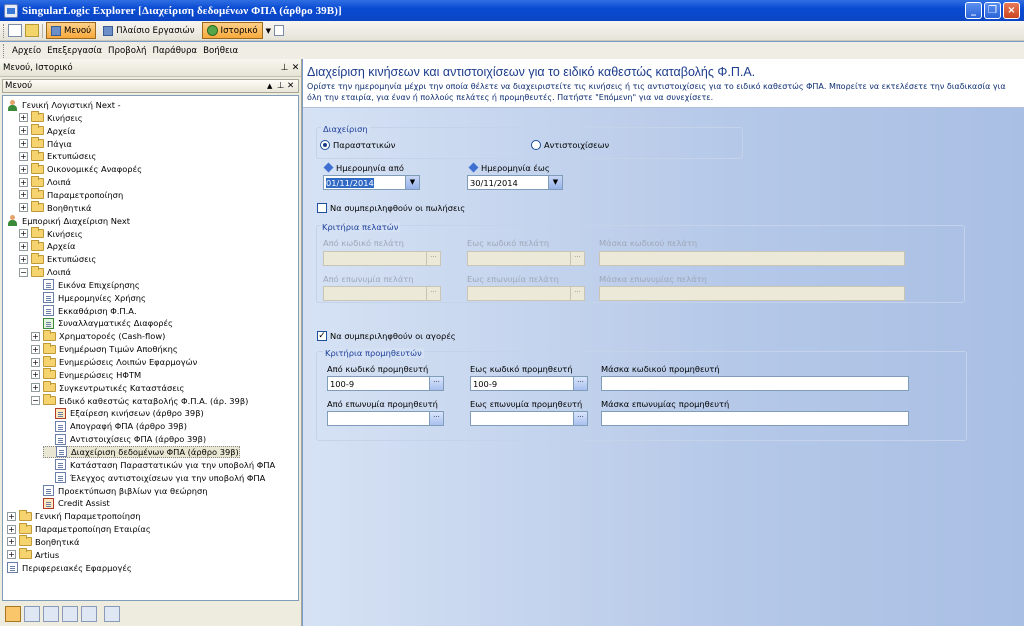 The image size is (1024, 626). What do you see at coordinates (98, 335) in the screenshot?
I see `tree-item: + Χρηματοροές (Cash-flow)` at bounding box center [98, 335].